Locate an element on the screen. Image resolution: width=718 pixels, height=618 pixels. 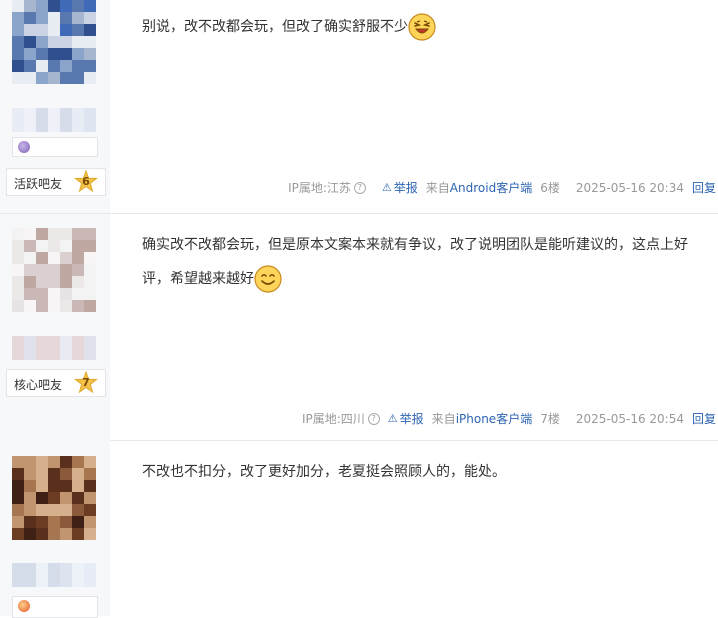
user-level-badge: 活跃吧友 6 is located at coordinates (56, 182).